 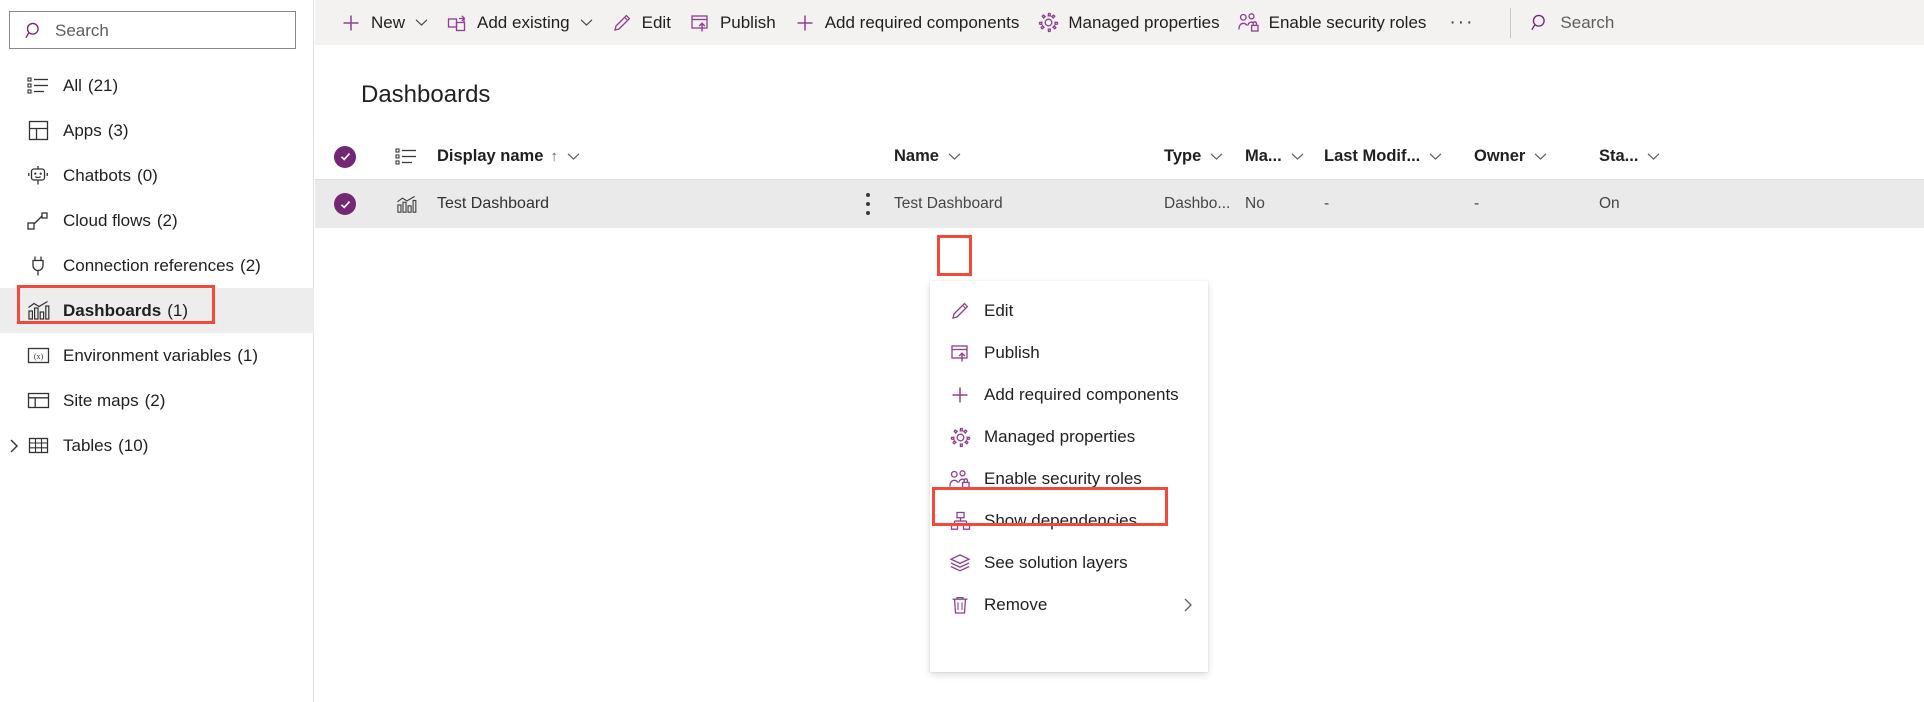 I want to click on svg-text: (x), so click(x=38, y=356).